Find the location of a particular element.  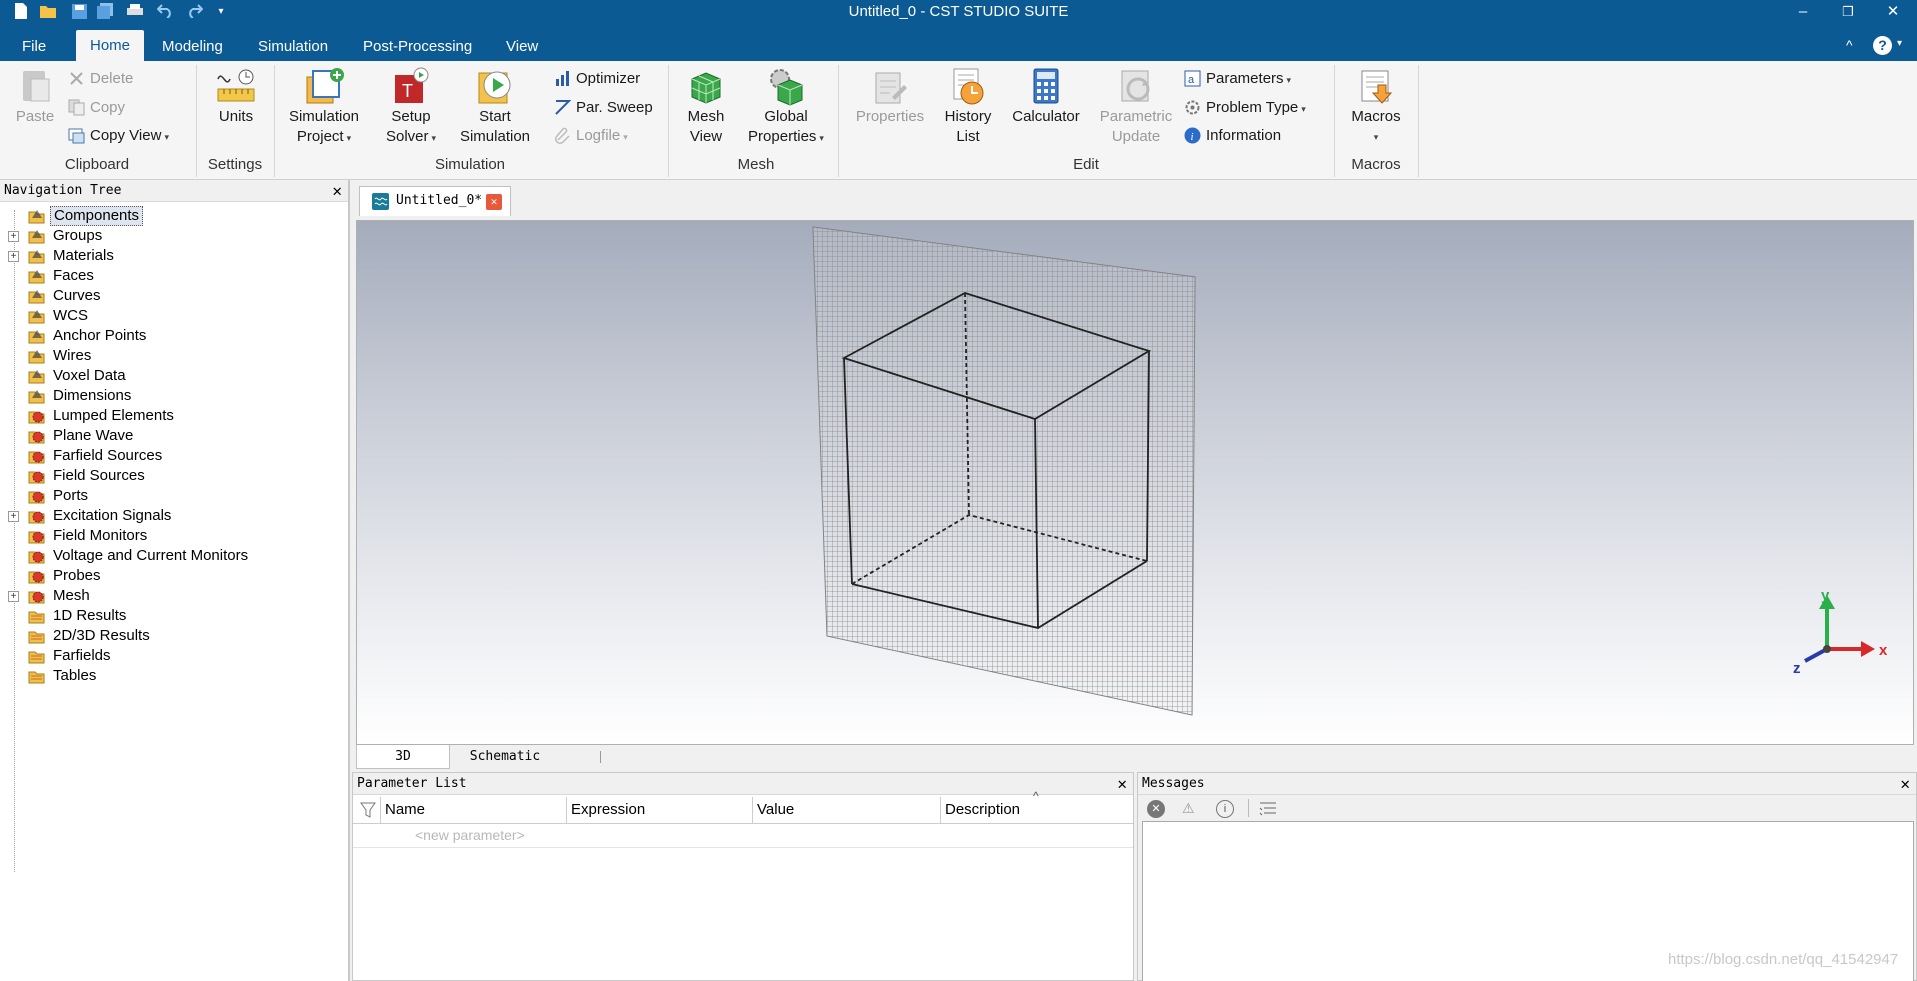

window-title: Untitled_0 - CST STUDIO SUITE is located at coordinates (958, 11).